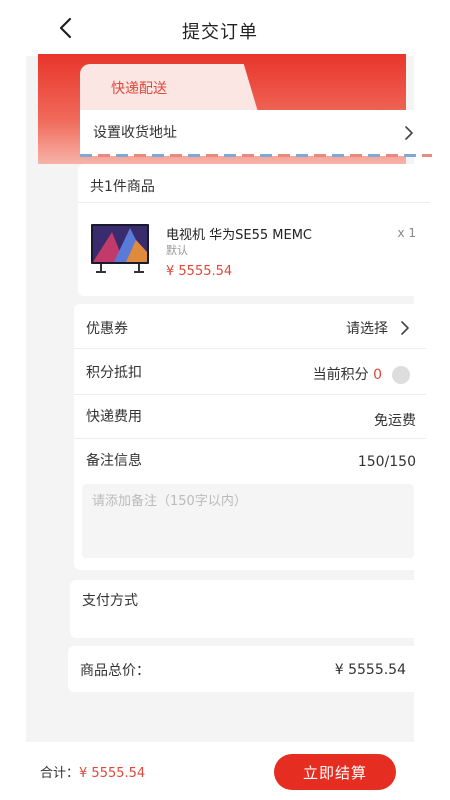  What do you see at coordinates (377, 375) in the screenshot?
I see `current-points-value: 0` at bounding box center [377, 375].